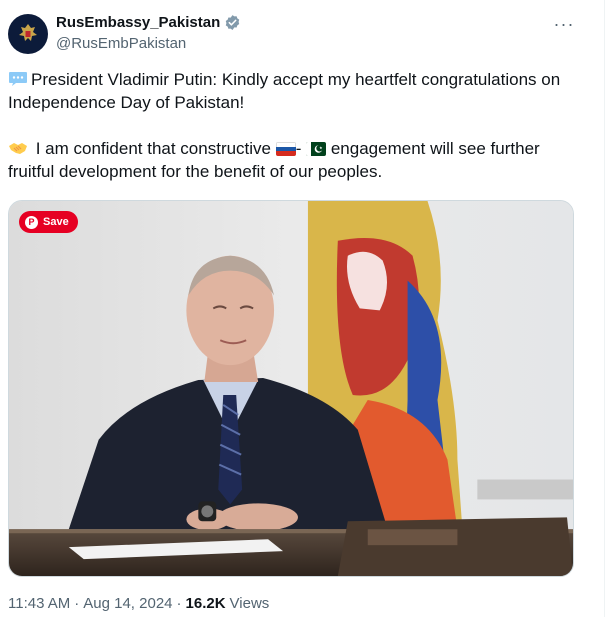 This screenshot has width=605, height=617. I want to click on verified-icon, so click(233, 22).